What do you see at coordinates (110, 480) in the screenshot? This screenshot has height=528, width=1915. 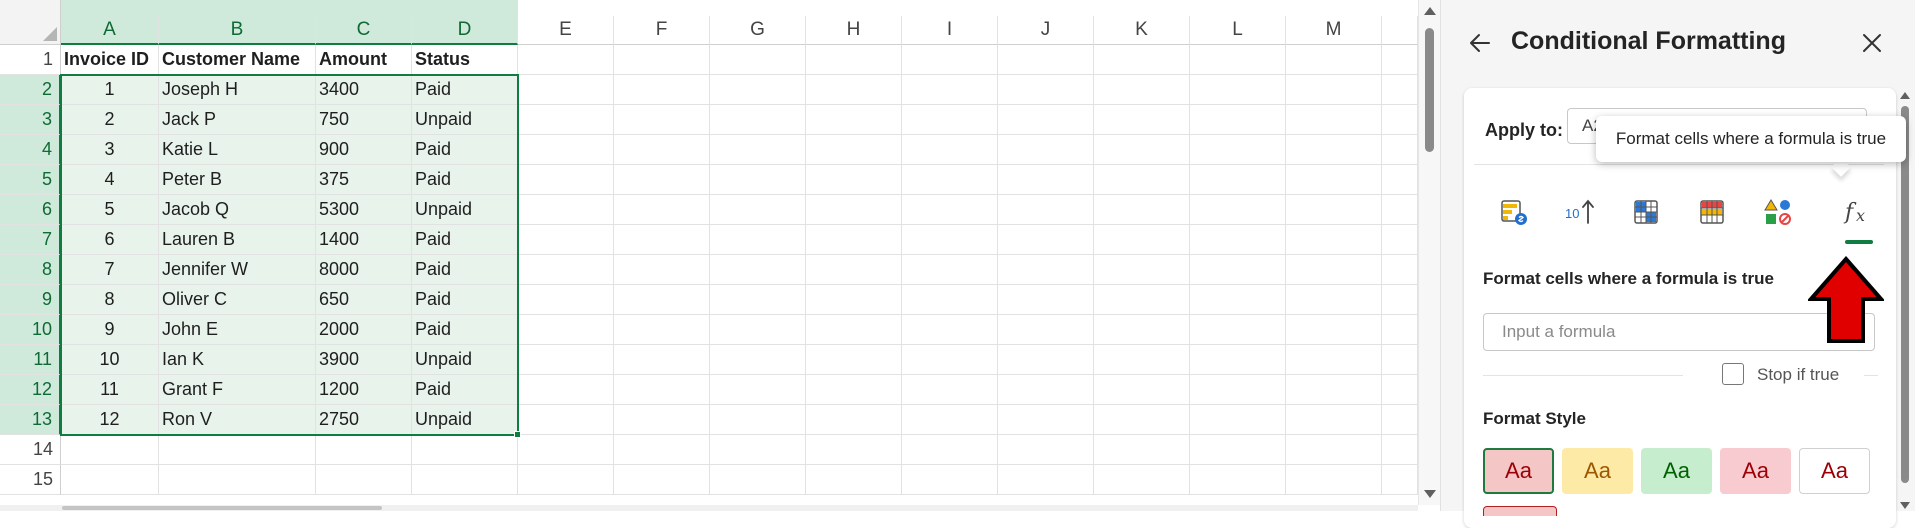 I see `cell-a15` at bounding box center [110, 480].